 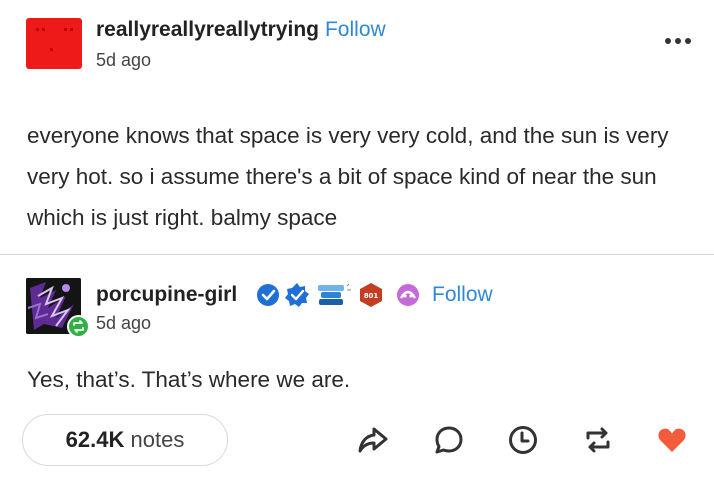 I want to click on hex-badge-icon: 801, so click(x=371, y=295).